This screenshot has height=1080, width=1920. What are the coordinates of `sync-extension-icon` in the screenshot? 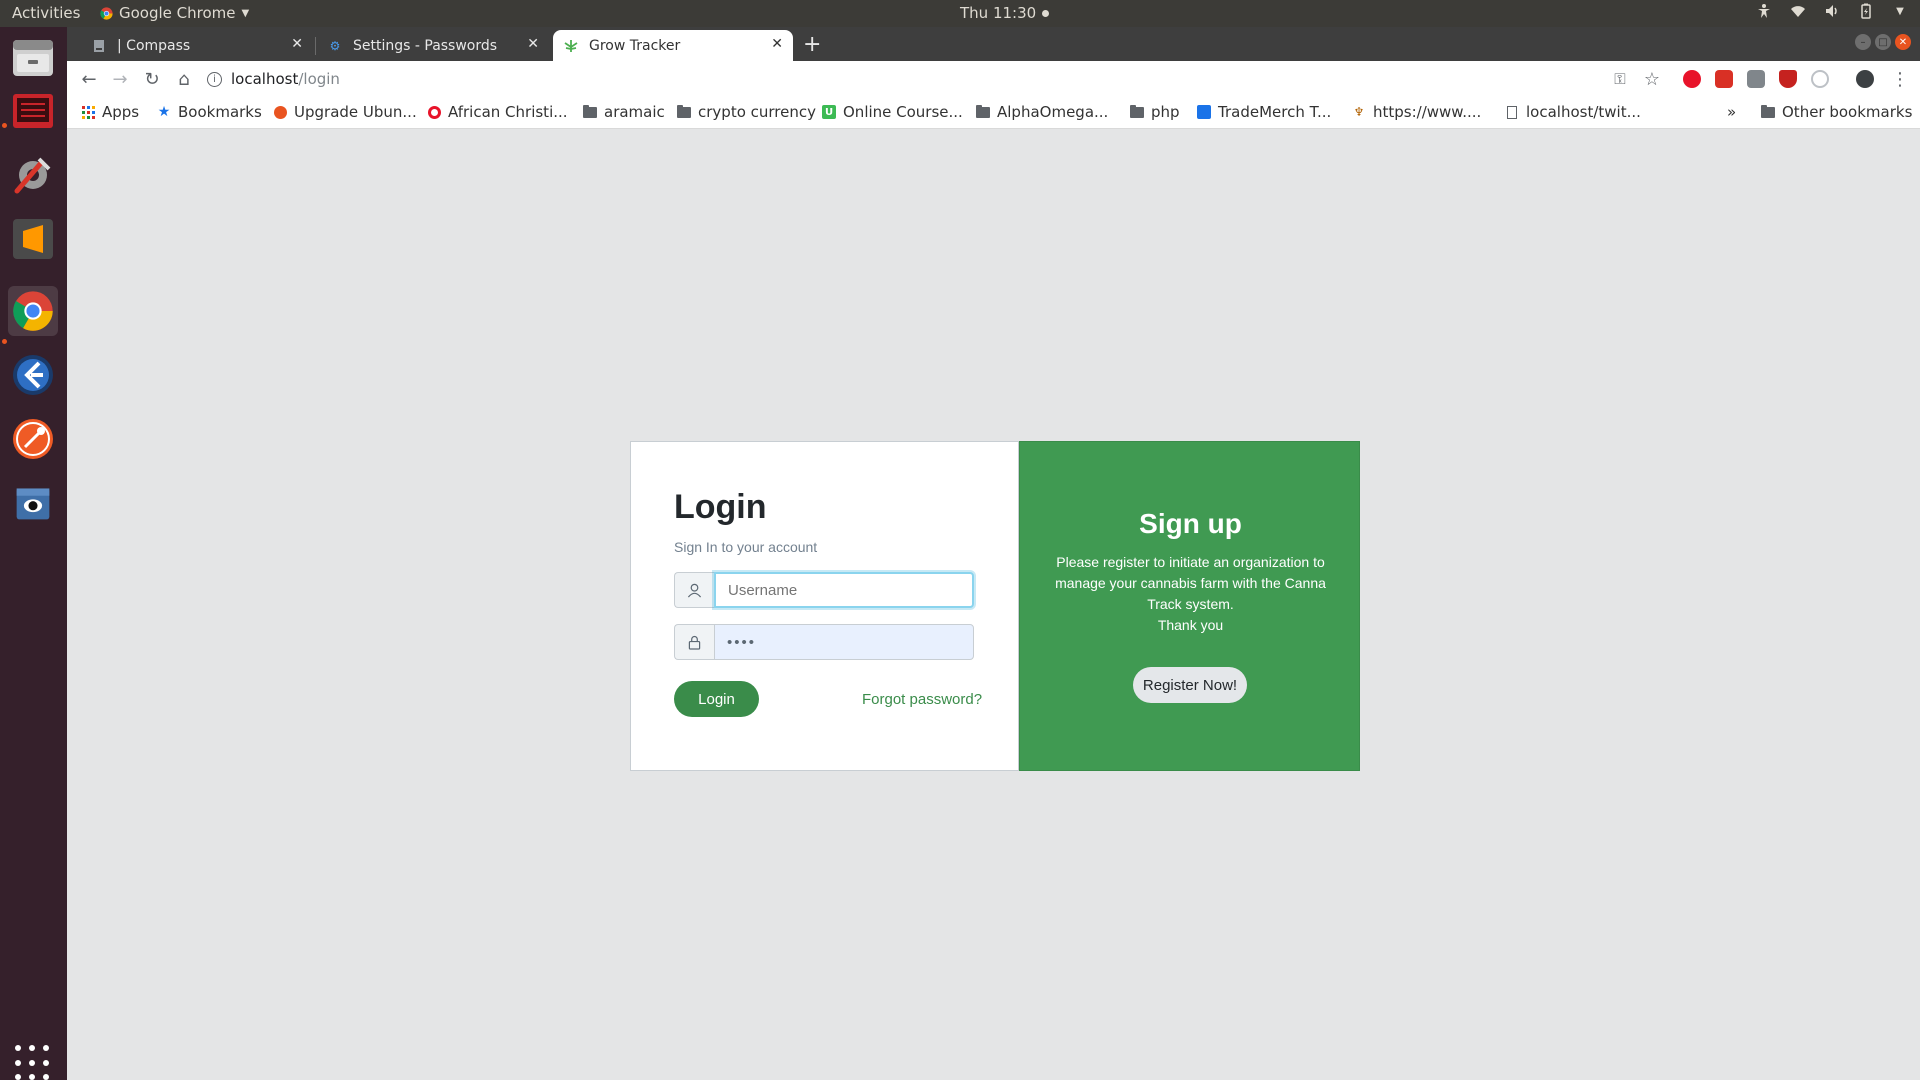 It's located at (1820, 79).